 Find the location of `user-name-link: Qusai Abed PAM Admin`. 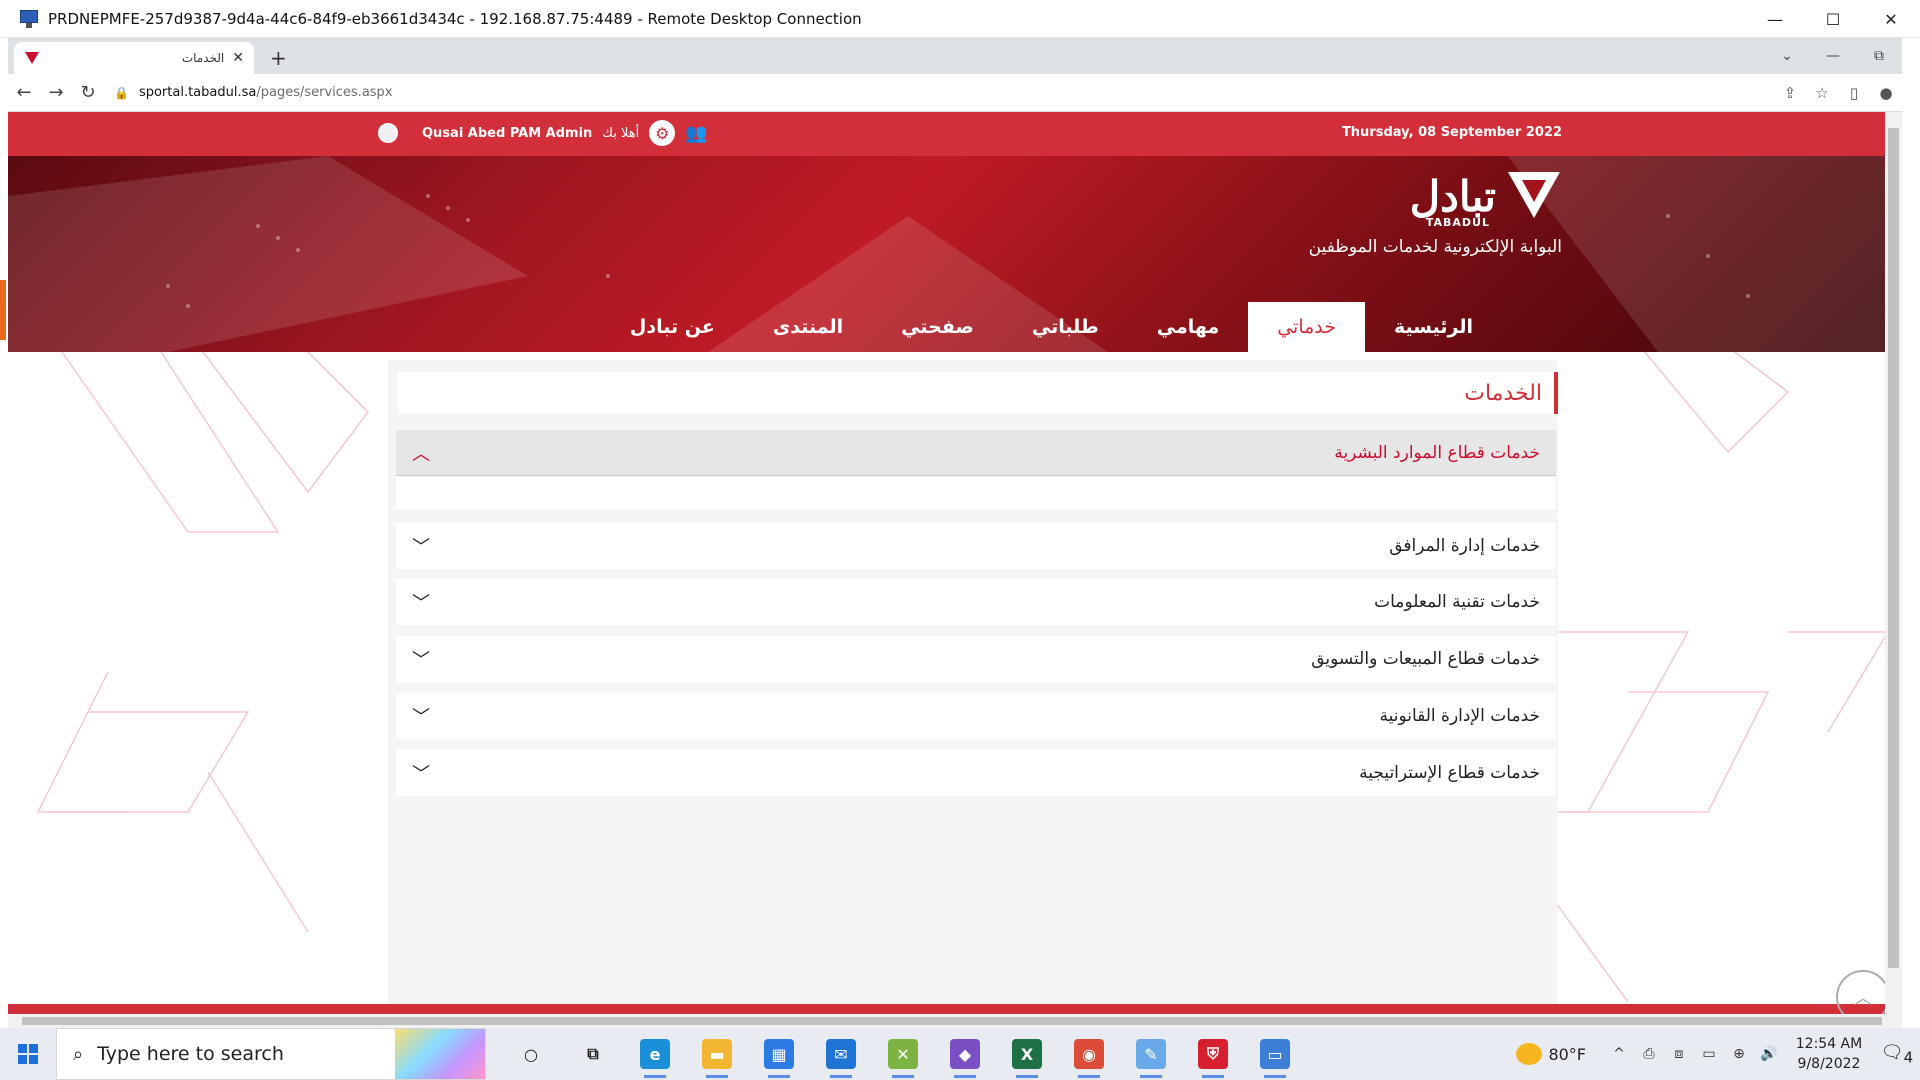

user-name-link: Qusai Abed PAM Admin is located at coordinates (507, 133).